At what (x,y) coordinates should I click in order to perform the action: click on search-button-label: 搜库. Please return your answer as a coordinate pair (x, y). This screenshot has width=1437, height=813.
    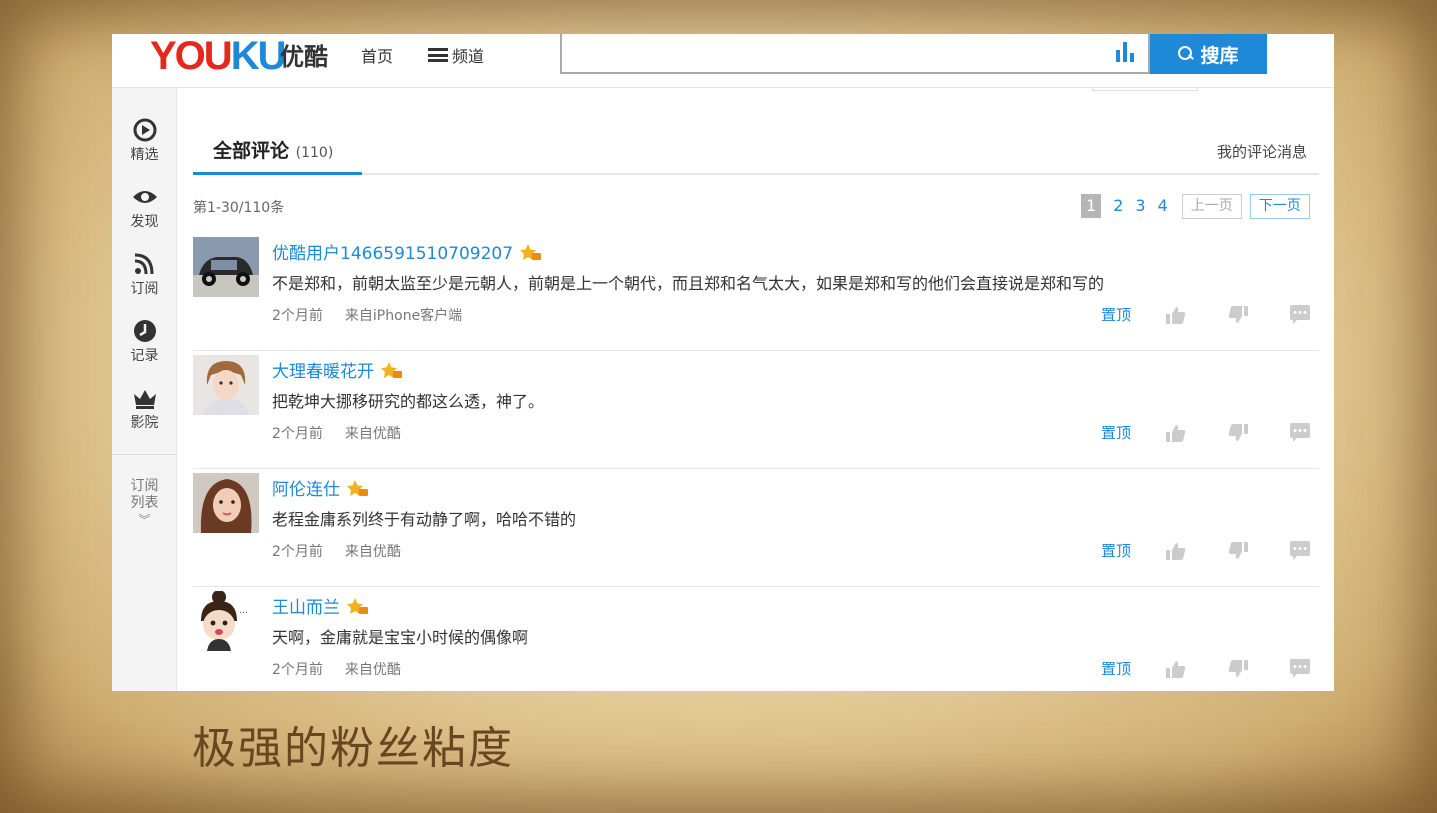
    Looking at the image, I should click on (1219, 55).